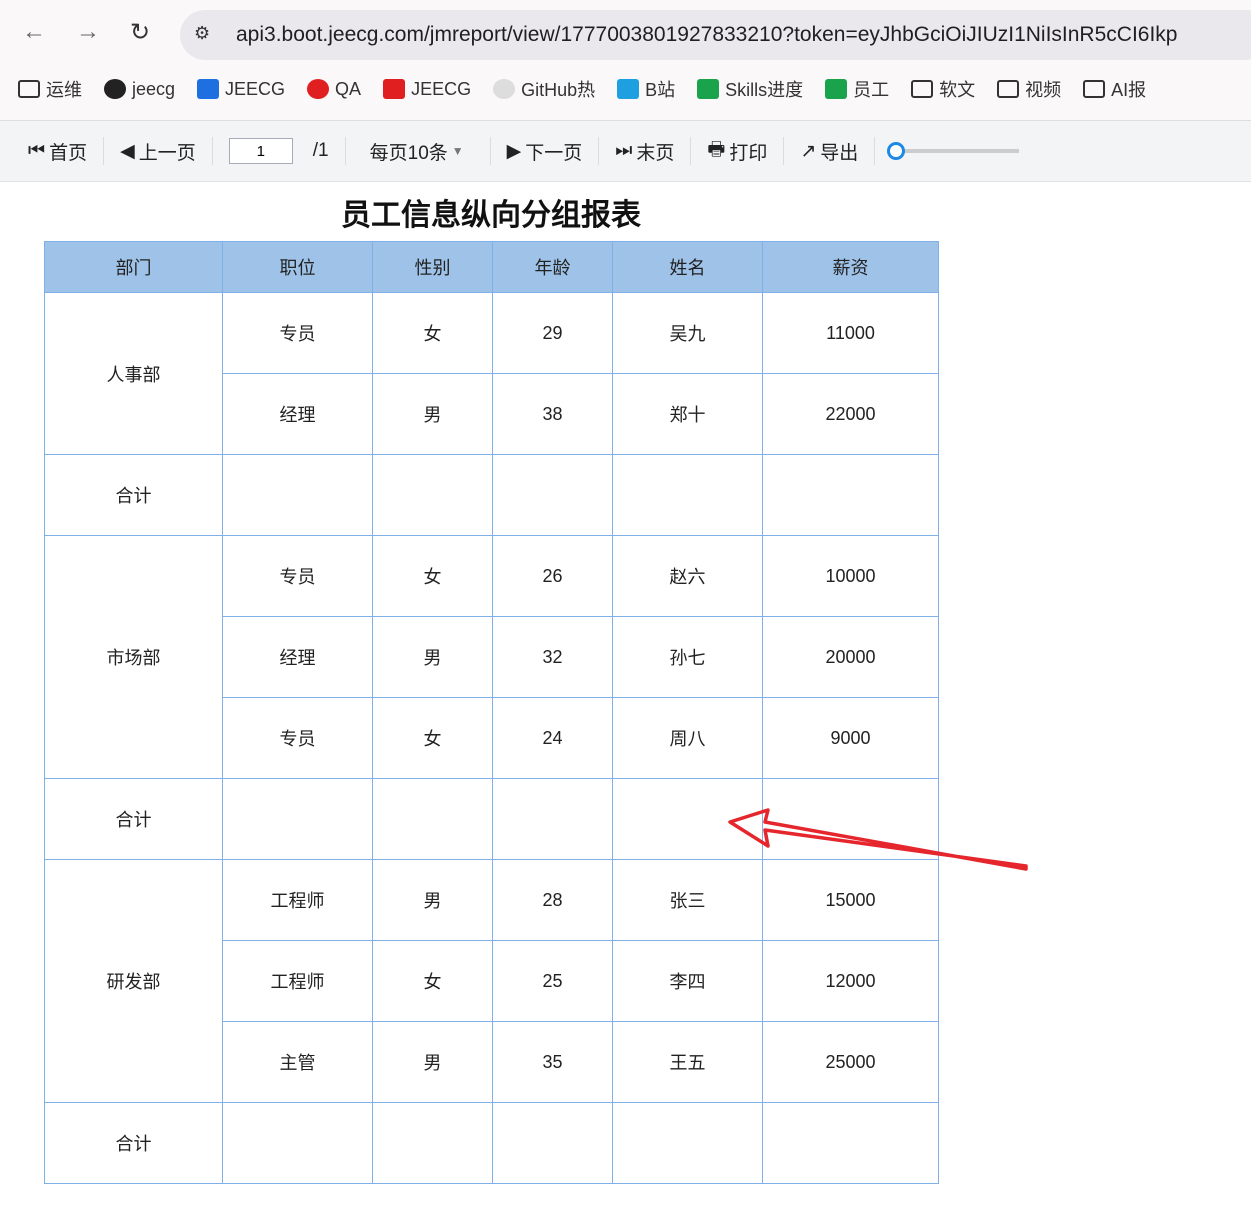  I want to click on first-label: 首页, so click(68, 153).